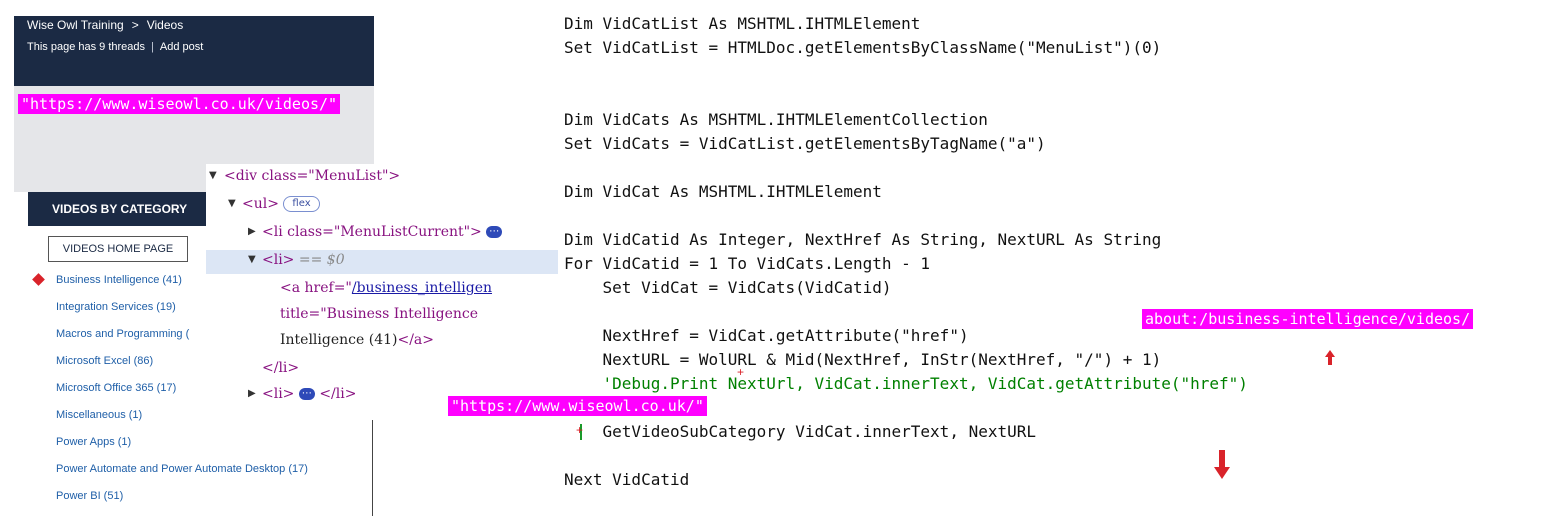  I want to click on divider, so click(372, 468).